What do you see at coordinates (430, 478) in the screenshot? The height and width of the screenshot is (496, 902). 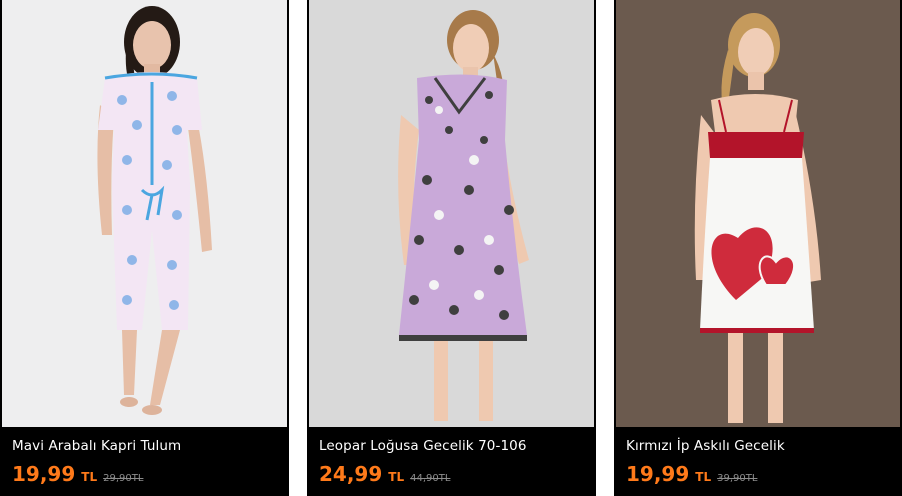 I see `old-price: 44,90TL` at bounding box center [430, 478].